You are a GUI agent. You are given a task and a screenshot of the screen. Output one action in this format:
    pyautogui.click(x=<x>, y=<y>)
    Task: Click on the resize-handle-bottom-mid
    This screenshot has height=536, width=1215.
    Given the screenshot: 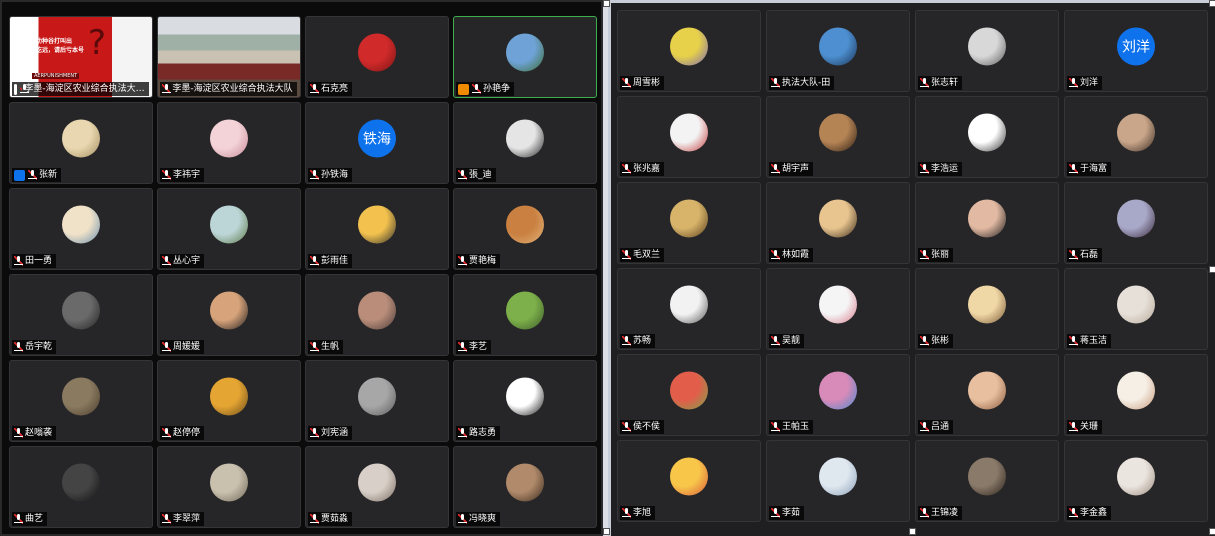 What is the action you would take?
    pyautogui.click(x=912, y=531)
    